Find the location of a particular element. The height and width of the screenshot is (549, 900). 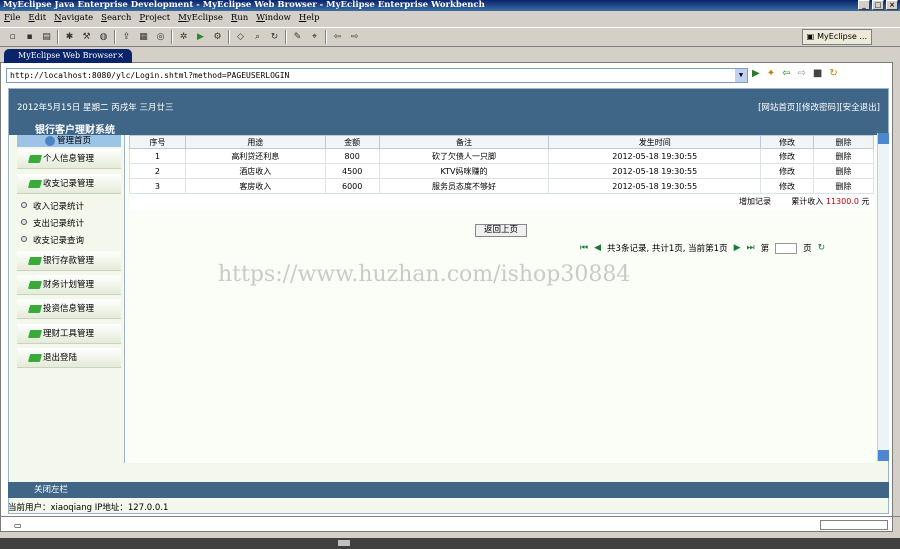

sidebar-item-logout: 退出登陆 is located at coordinates (69, 358).